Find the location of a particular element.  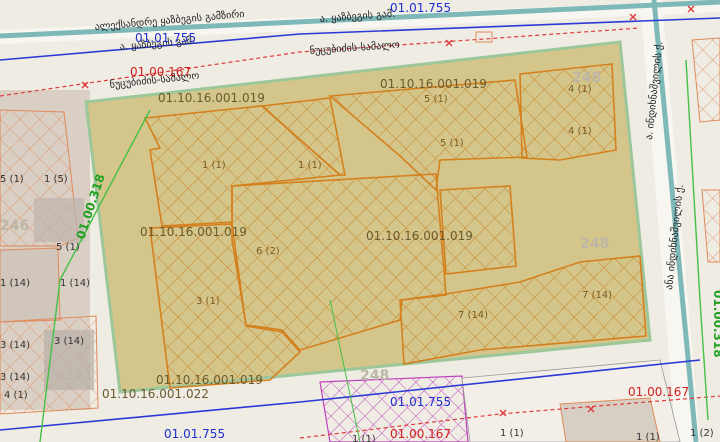

house-number-248-bottom: 248 is located at coordinates (374, 376).